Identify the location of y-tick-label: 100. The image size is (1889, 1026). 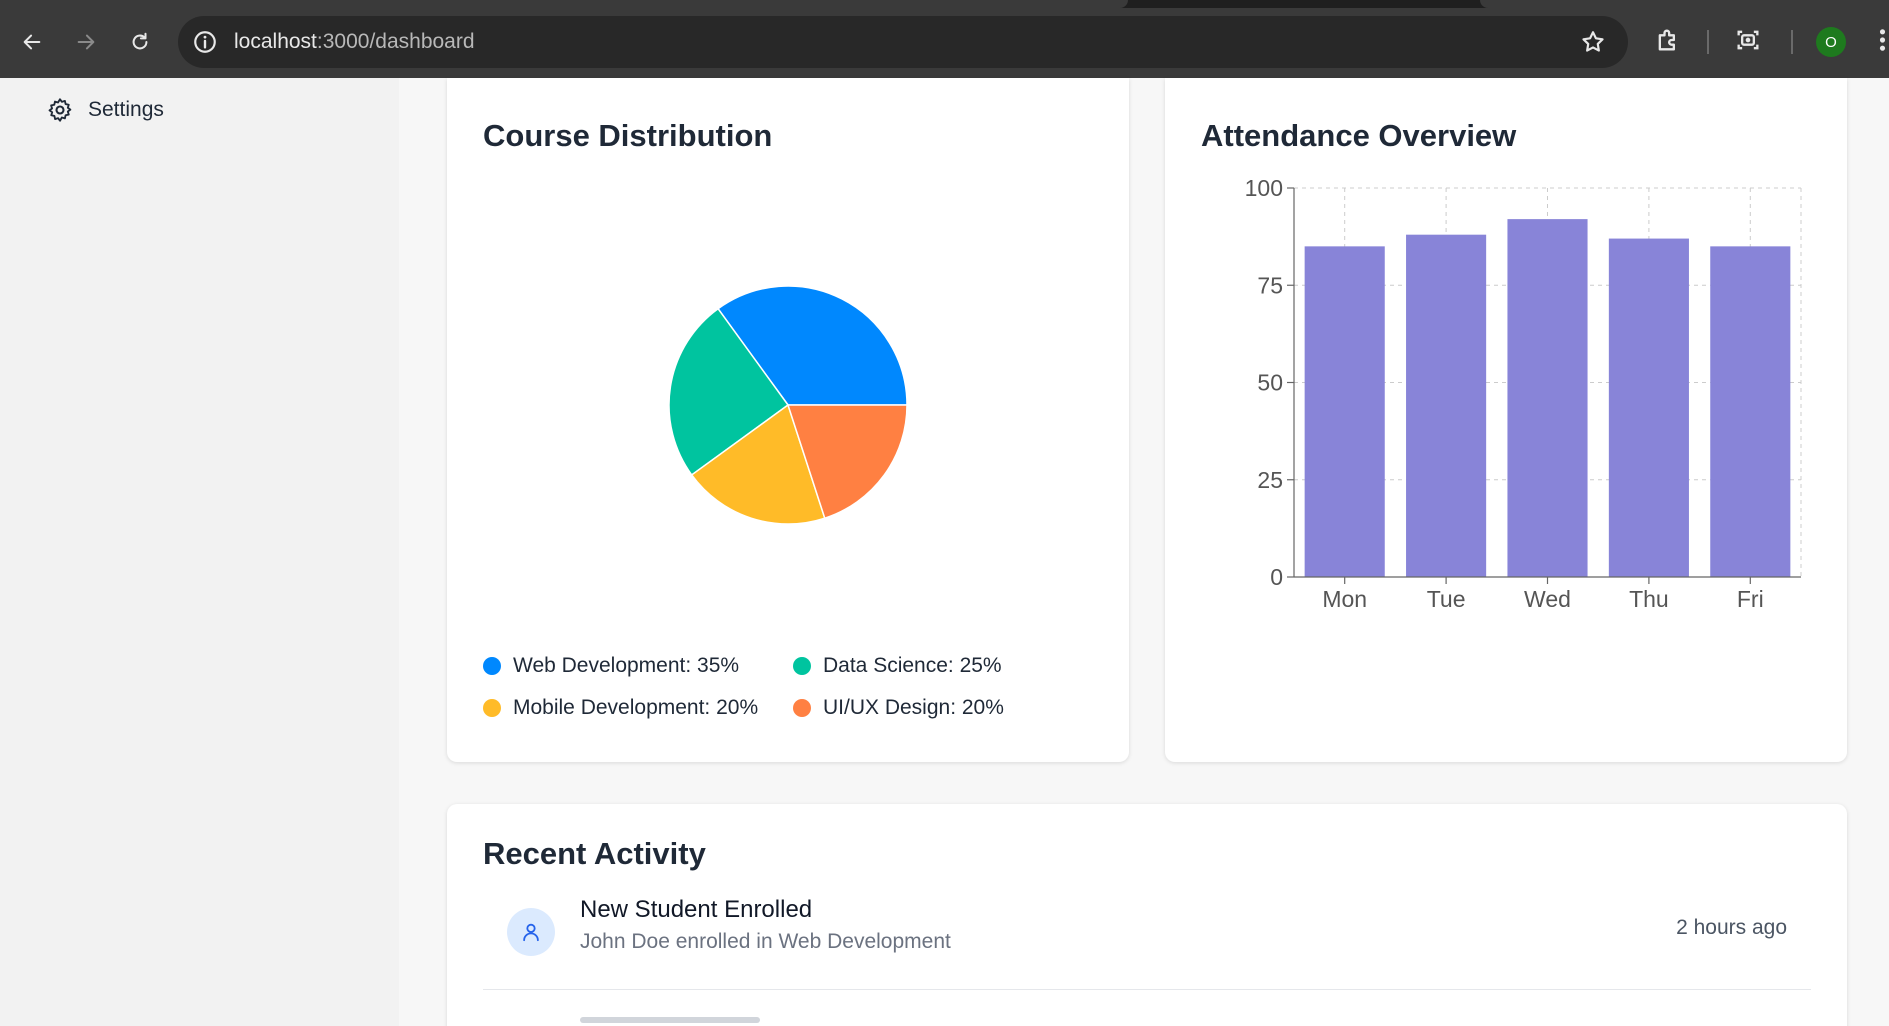
(1264, 188).